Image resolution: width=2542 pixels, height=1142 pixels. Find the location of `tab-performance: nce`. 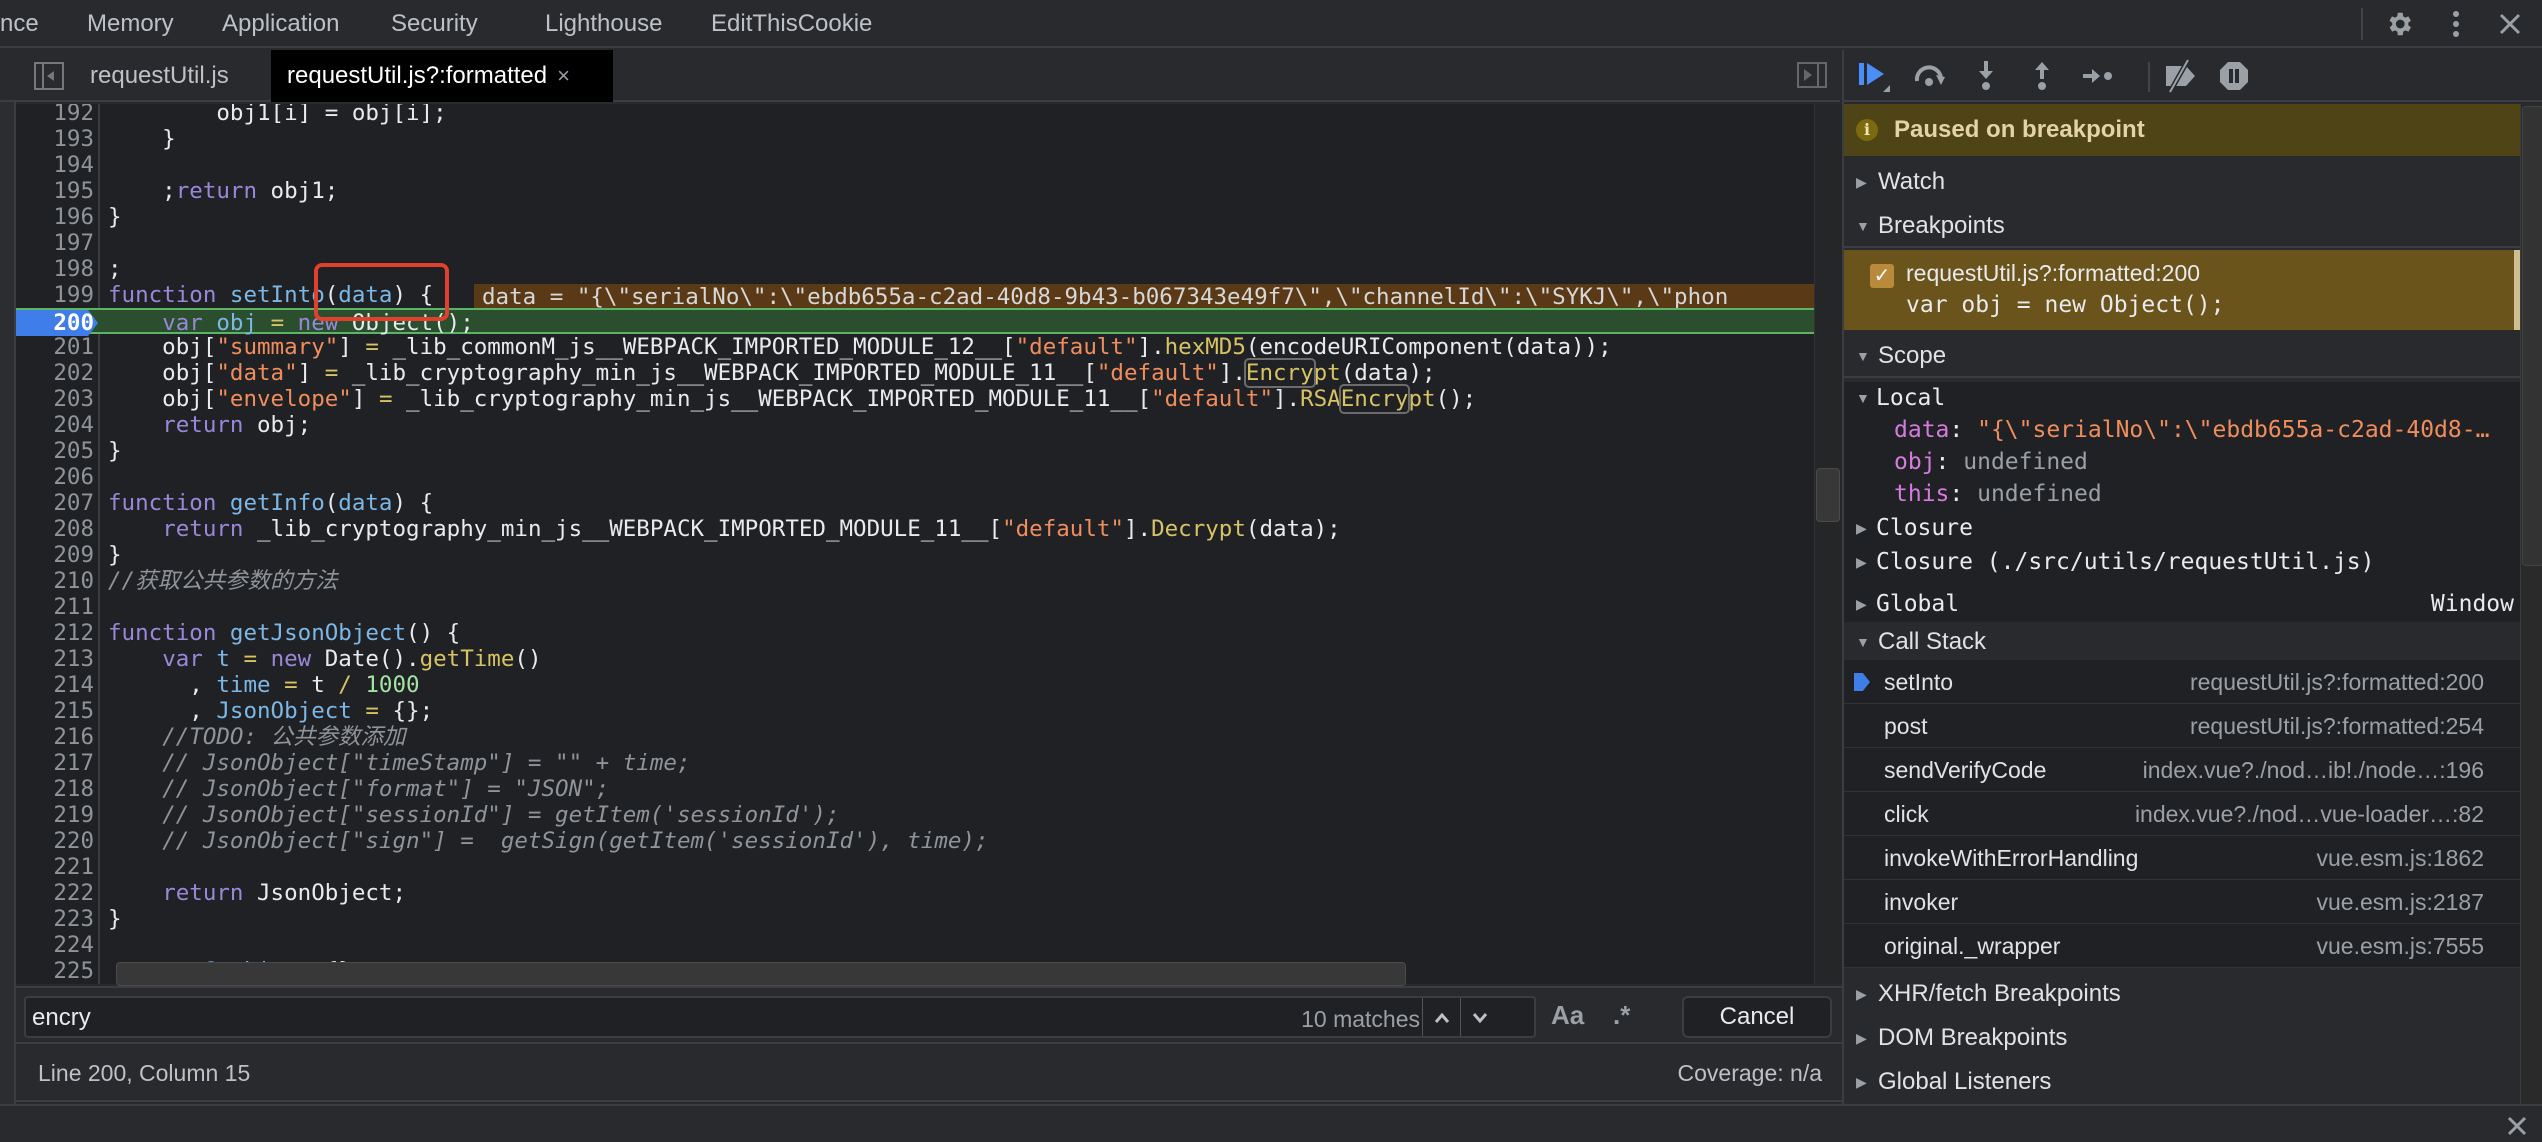

tab-performance: nce is located at coordinates (19, 24).